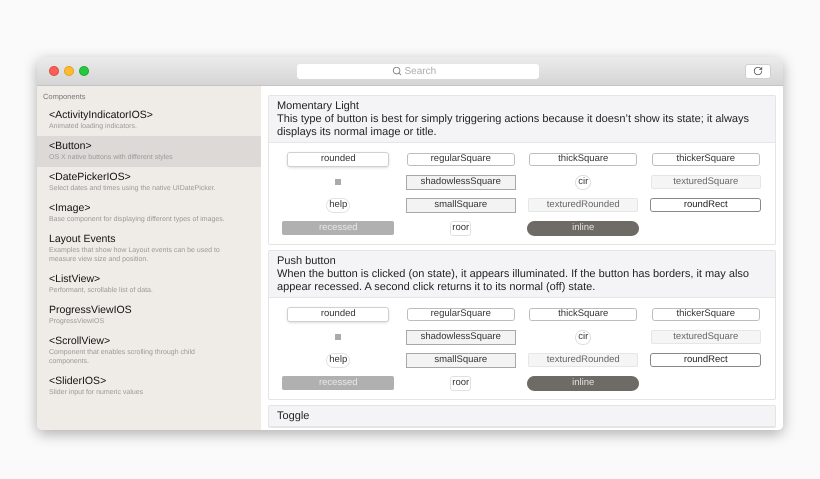  I want to click on item-title: ProgressViewIOS, so click(91, 311).